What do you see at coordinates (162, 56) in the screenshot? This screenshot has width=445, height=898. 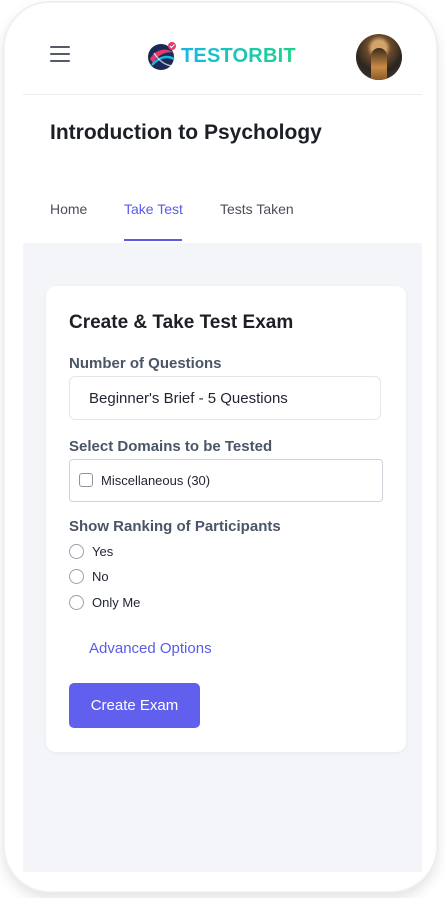 I see `testorbit-logo-icon` at bounding box center [162, 56].